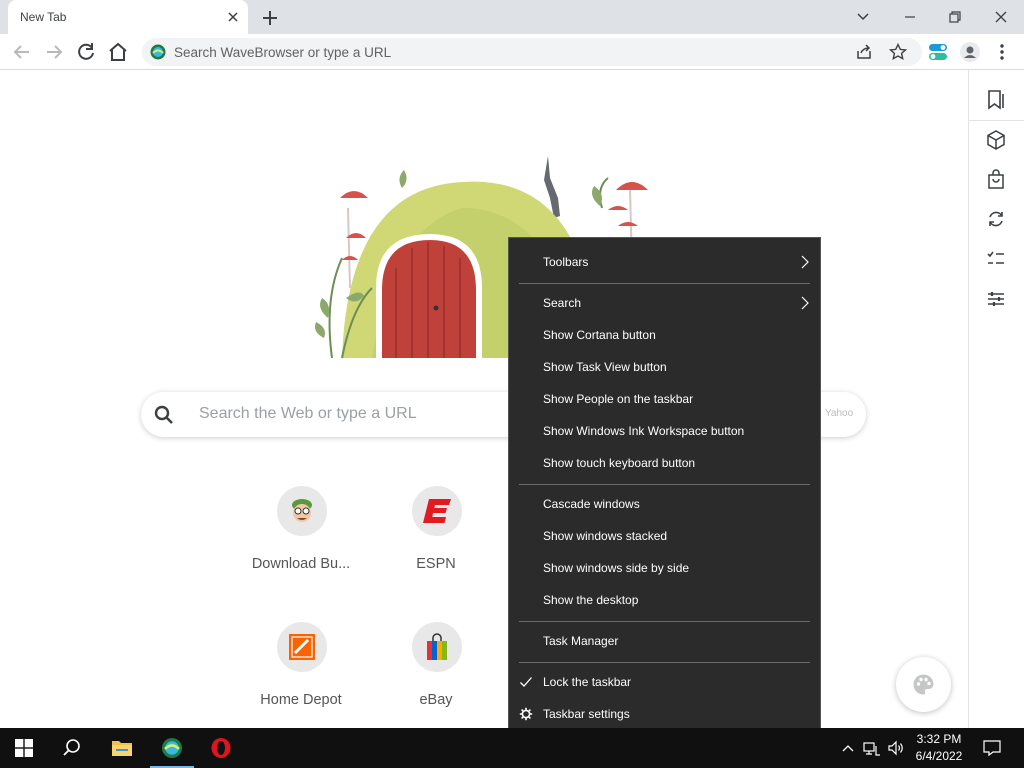 The image size is (1024, 768). Describe the element at coordinates (599, 335) in the screenshot. I see `menu-item-label: Show Cortana button` at that location.